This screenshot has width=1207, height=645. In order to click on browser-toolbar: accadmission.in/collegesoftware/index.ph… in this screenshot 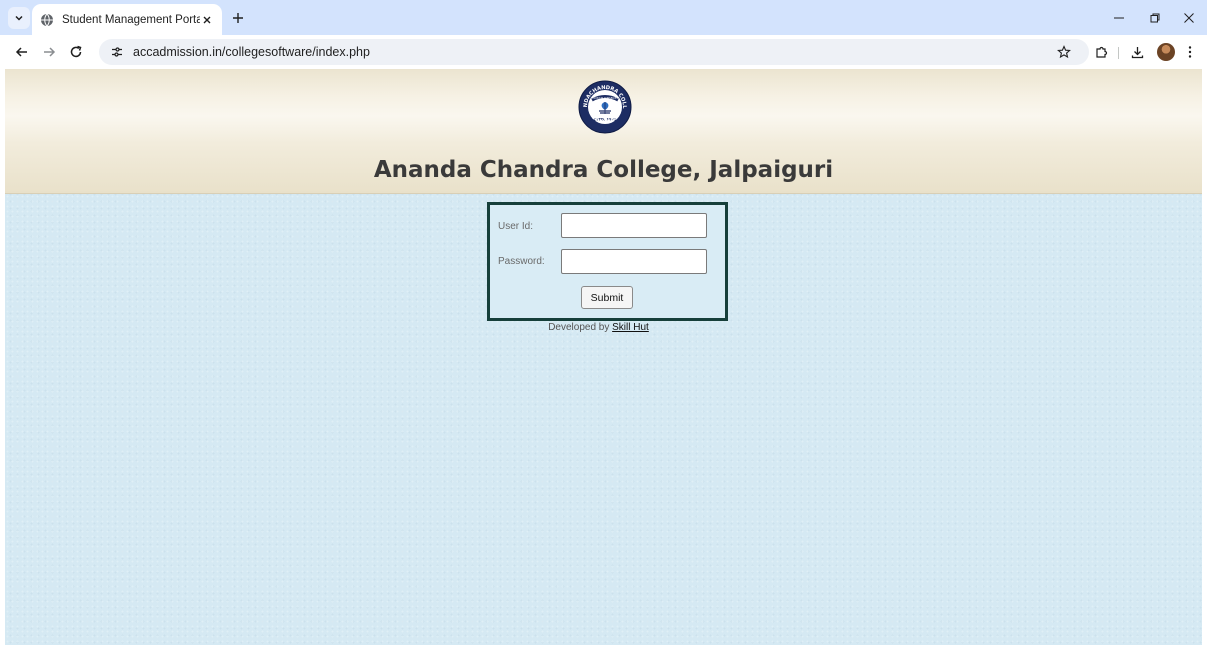, I will do `click(603, 52)`.